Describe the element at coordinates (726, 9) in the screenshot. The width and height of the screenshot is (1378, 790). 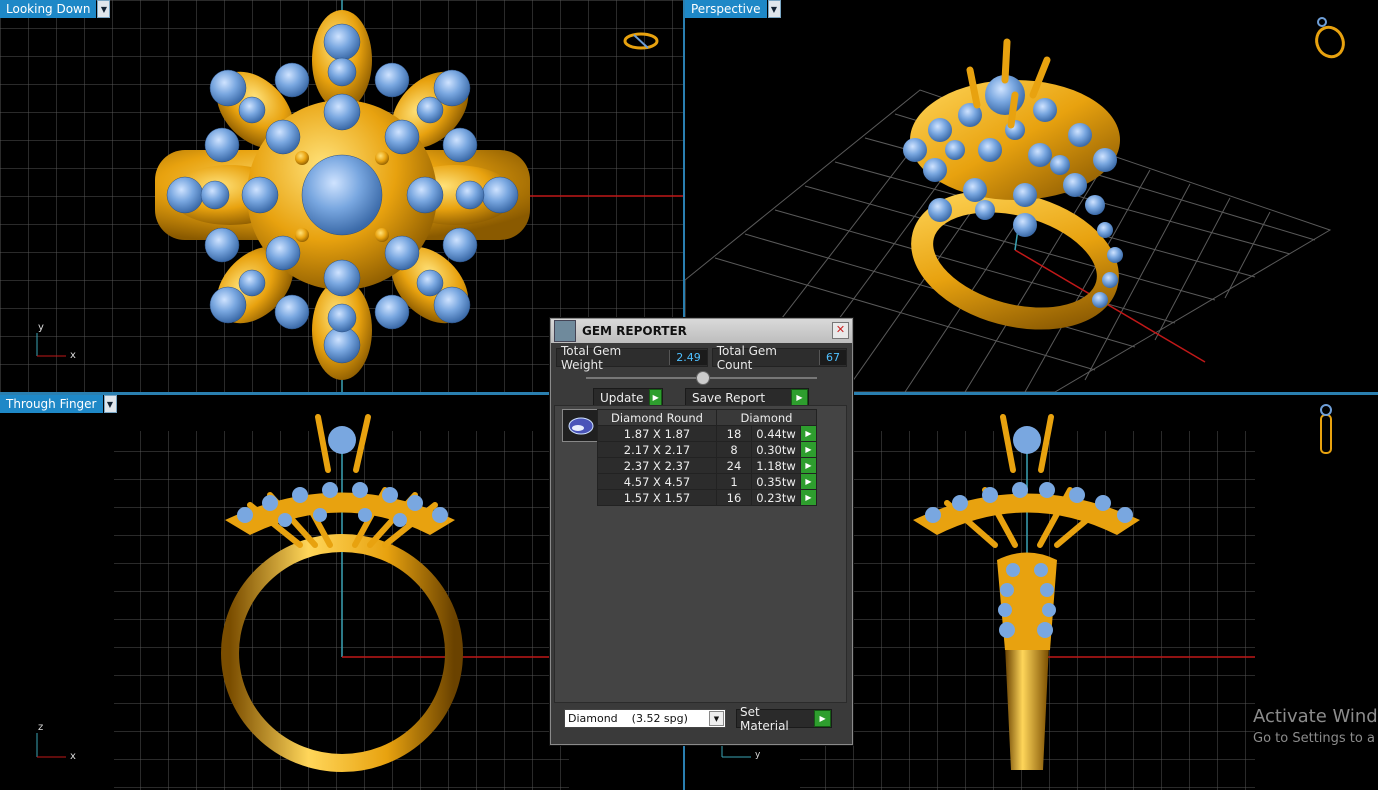
I see `viewport-title: Perspective` at that location.